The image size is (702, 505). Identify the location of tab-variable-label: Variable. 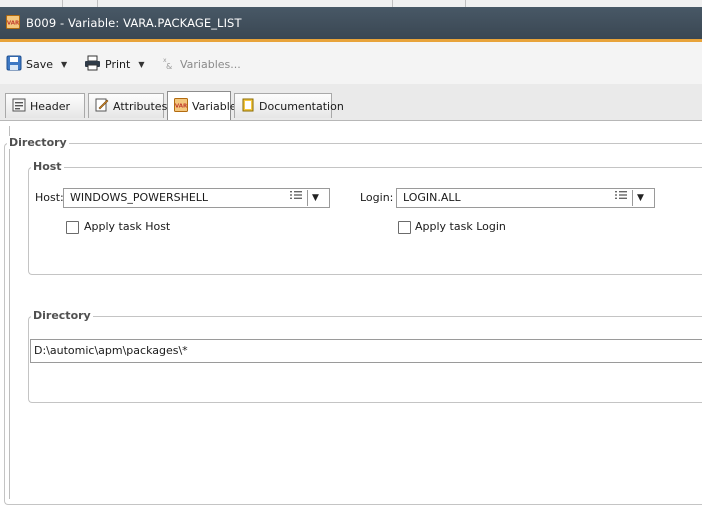
(214, 106).